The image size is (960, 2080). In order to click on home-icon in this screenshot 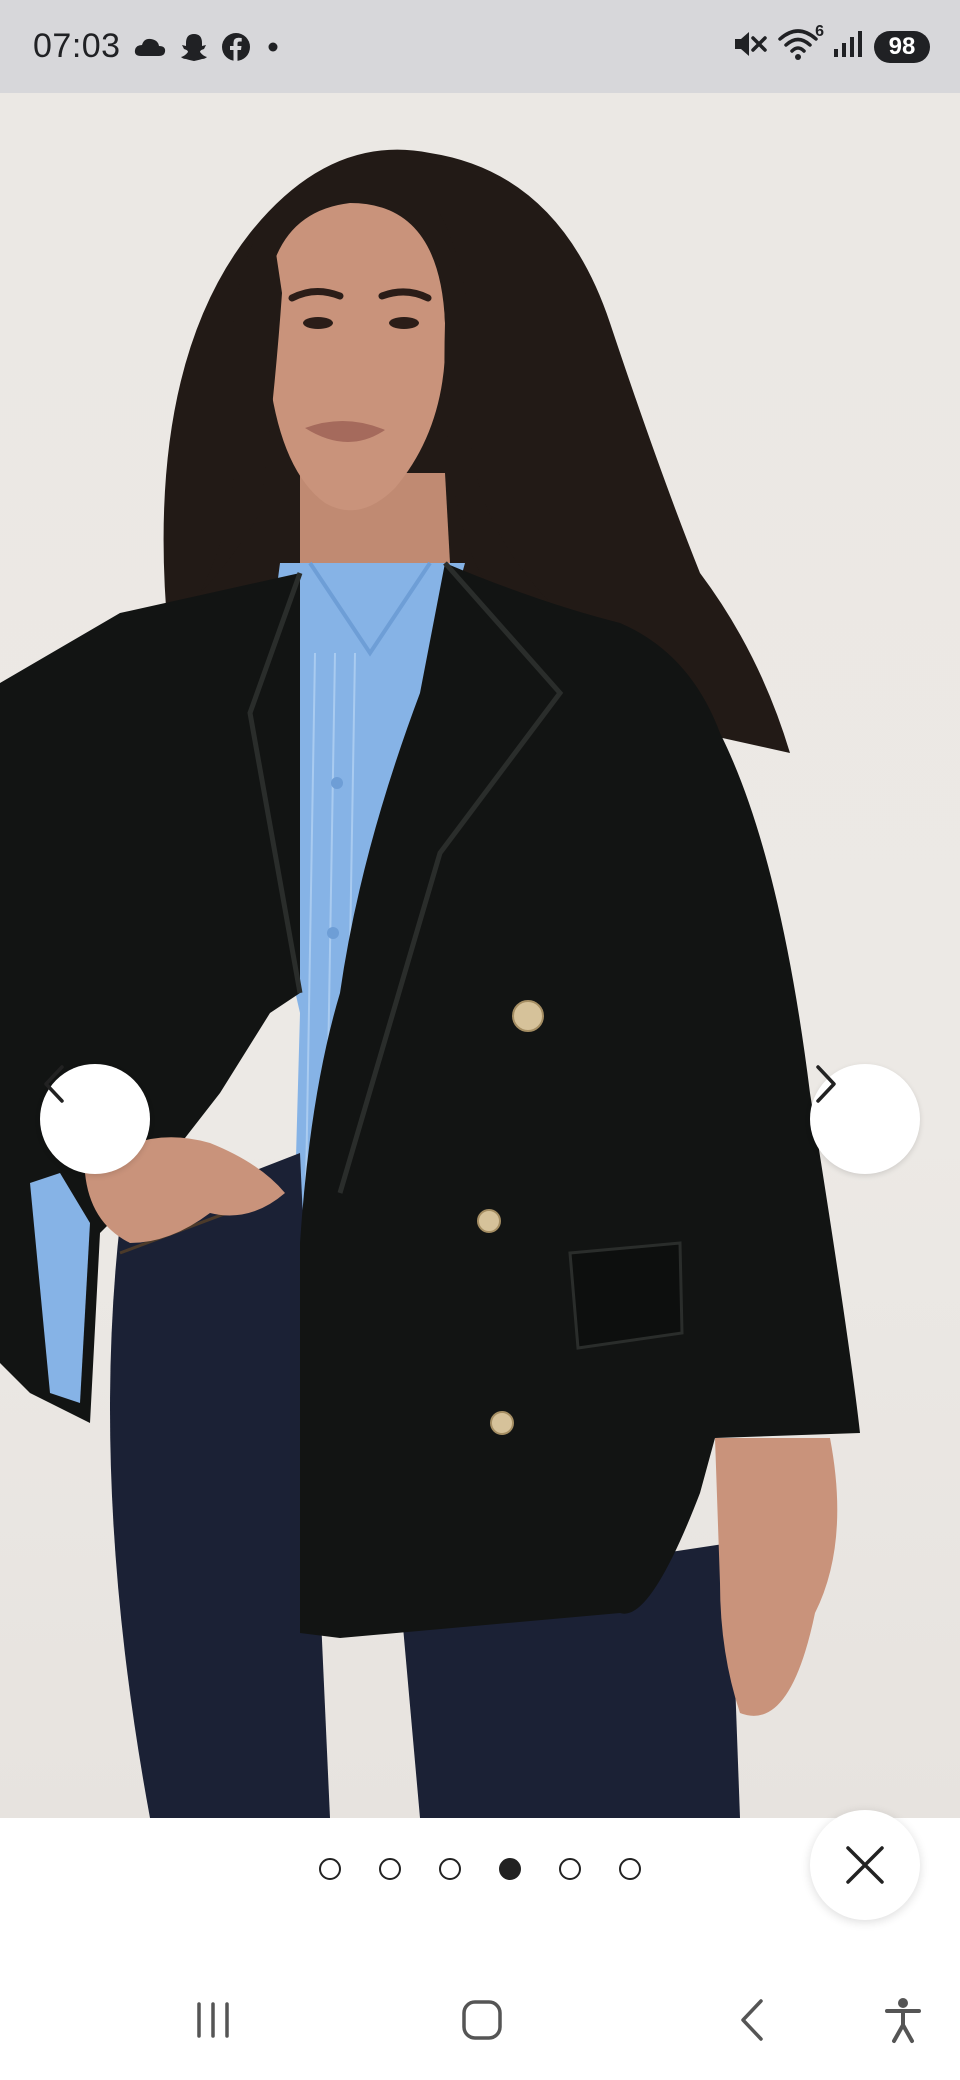, I will do `click(482, 2020)`.